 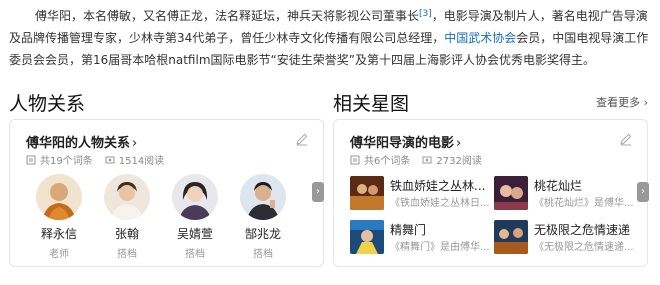 What do you see at coordinates (622, 102) in the screenshot?
I see `view-more-link: 查看更多 ›` at bounding box center [622, 102].